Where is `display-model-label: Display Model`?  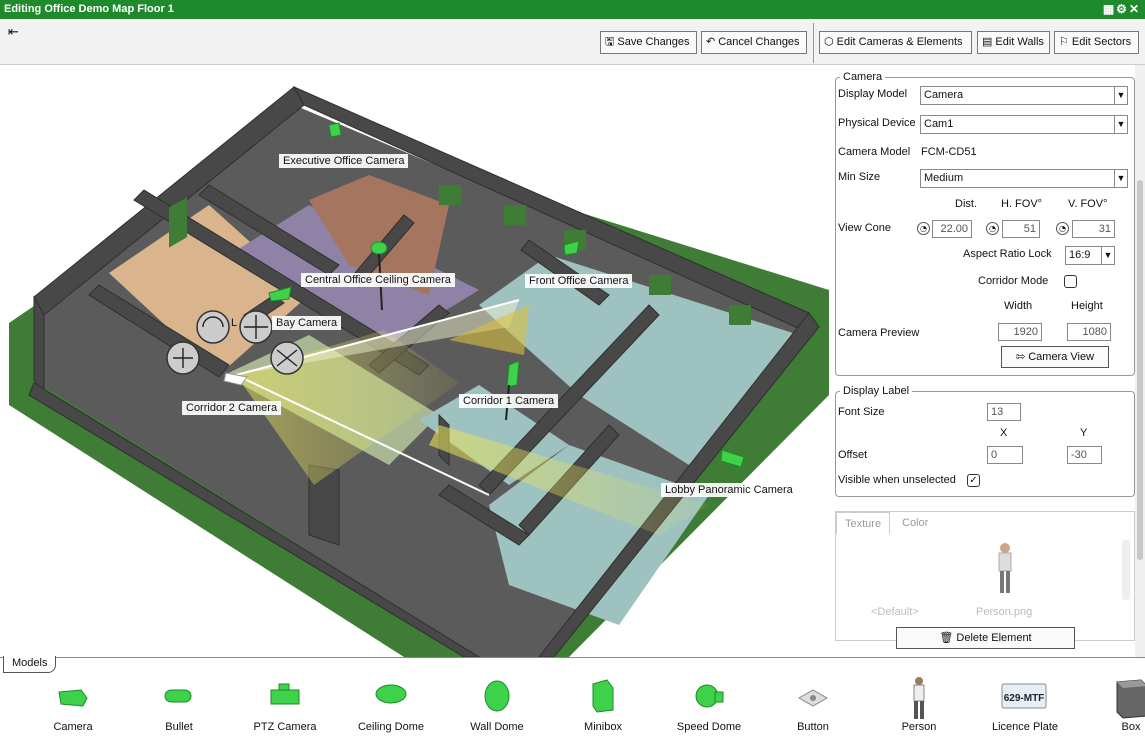 display-model-label: Display Model is located at coordinates (873, 94).